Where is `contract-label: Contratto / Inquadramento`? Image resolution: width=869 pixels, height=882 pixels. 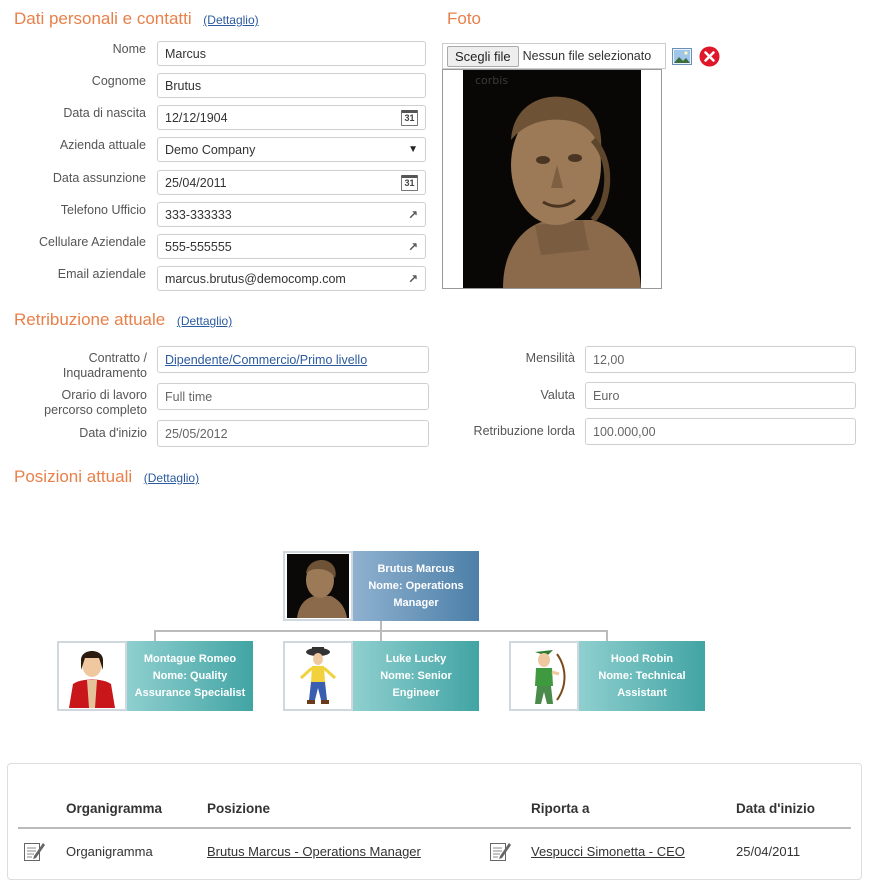
contract-label: Contratto / Inquadramento is located at coordinates (104, 365).